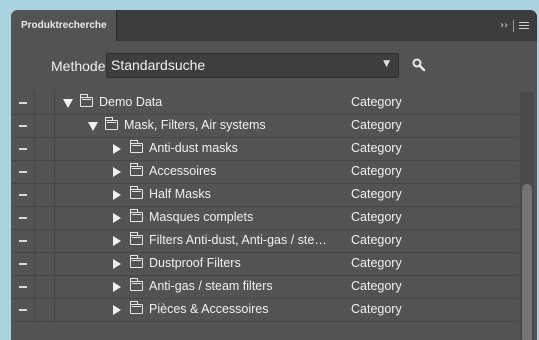 Image resolution: width=539 pixels, height=340 pixels. What do you see at coordinates (419, 65) in the screenshot?
I see `search-icon` at bounding box center [419, 65].